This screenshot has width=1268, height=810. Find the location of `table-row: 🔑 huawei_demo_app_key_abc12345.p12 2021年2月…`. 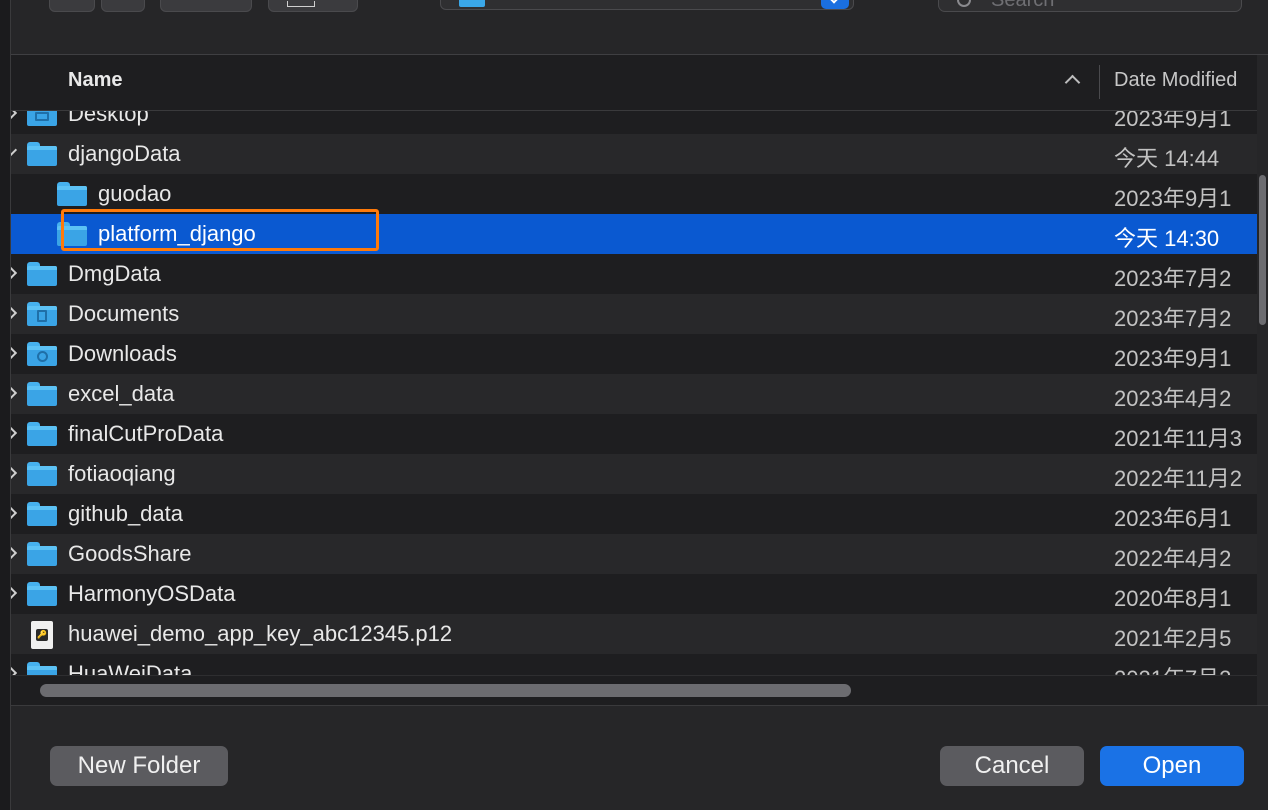

table-row: 🔑 huawei_demo_app_key_abc12345.p12 2021年2月… is located at coordinates (634, 634).